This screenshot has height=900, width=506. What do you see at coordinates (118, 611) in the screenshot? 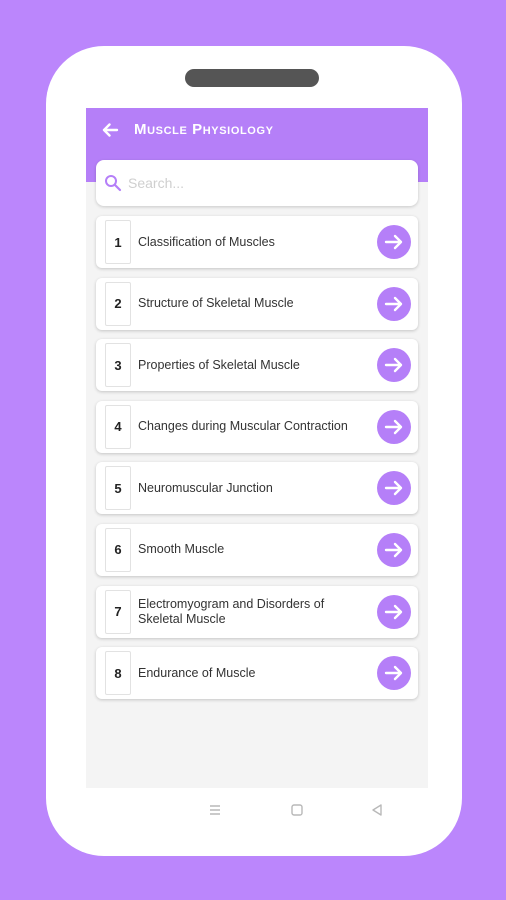
I see `chapter-number: 7` at bounding box center [118, 611].